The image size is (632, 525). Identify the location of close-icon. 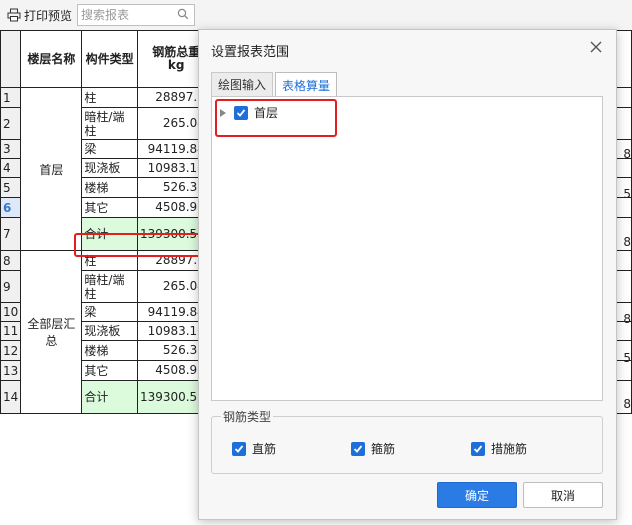
(596, 48).